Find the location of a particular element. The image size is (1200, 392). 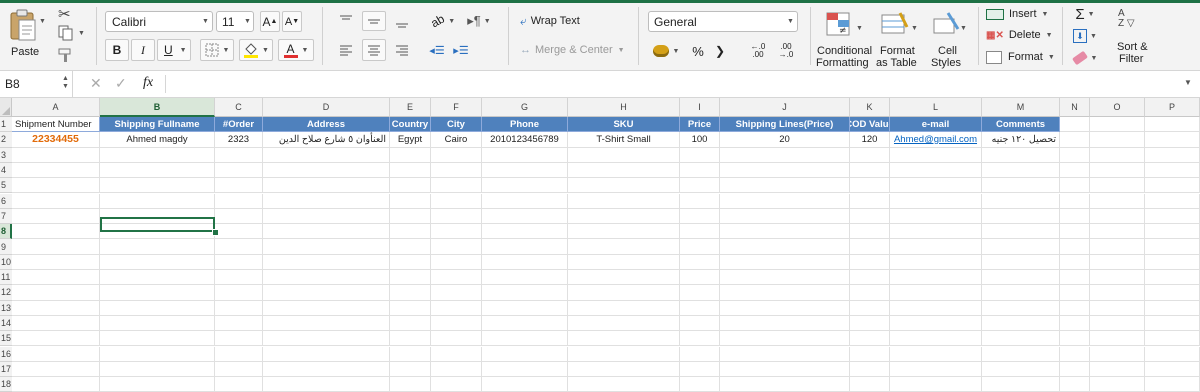

align-middle-button is located at coordinates (374, 21).